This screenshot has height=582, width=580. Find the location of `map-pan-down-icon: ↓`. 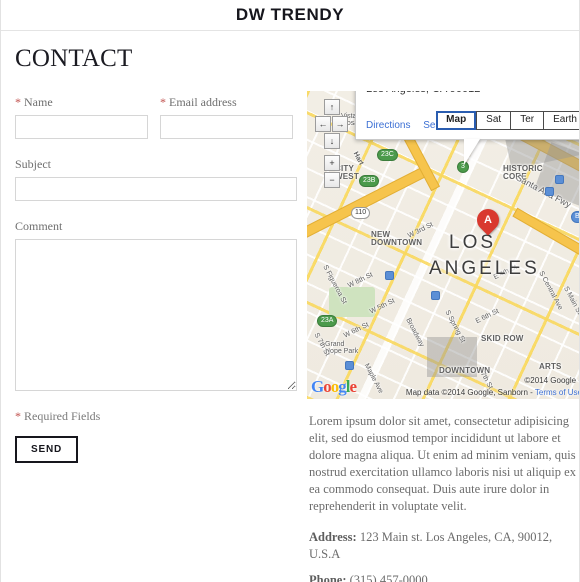

map-pan-down-icon: ↓ is located at coordinates (332, 141).